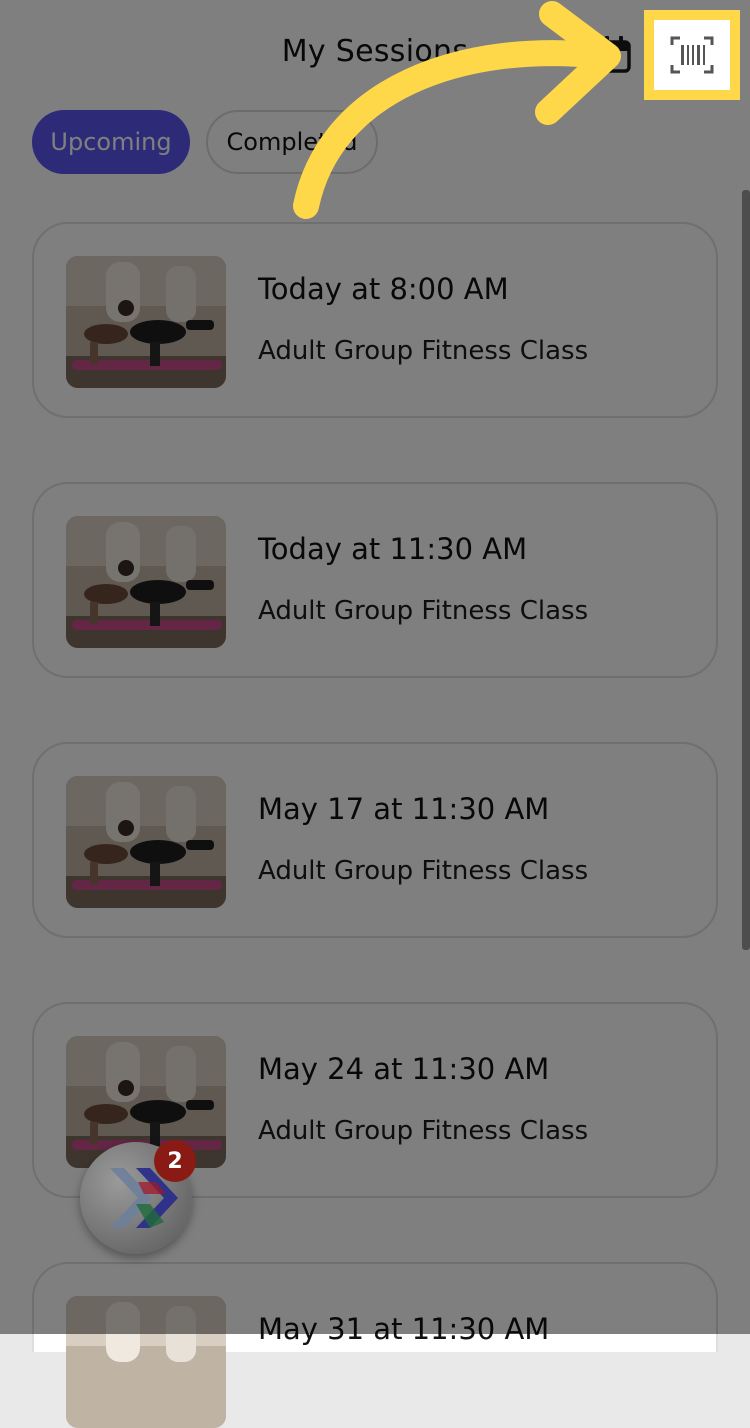  I want to click on session-time: May 17 at 11:30 AM, so click(404, 809).